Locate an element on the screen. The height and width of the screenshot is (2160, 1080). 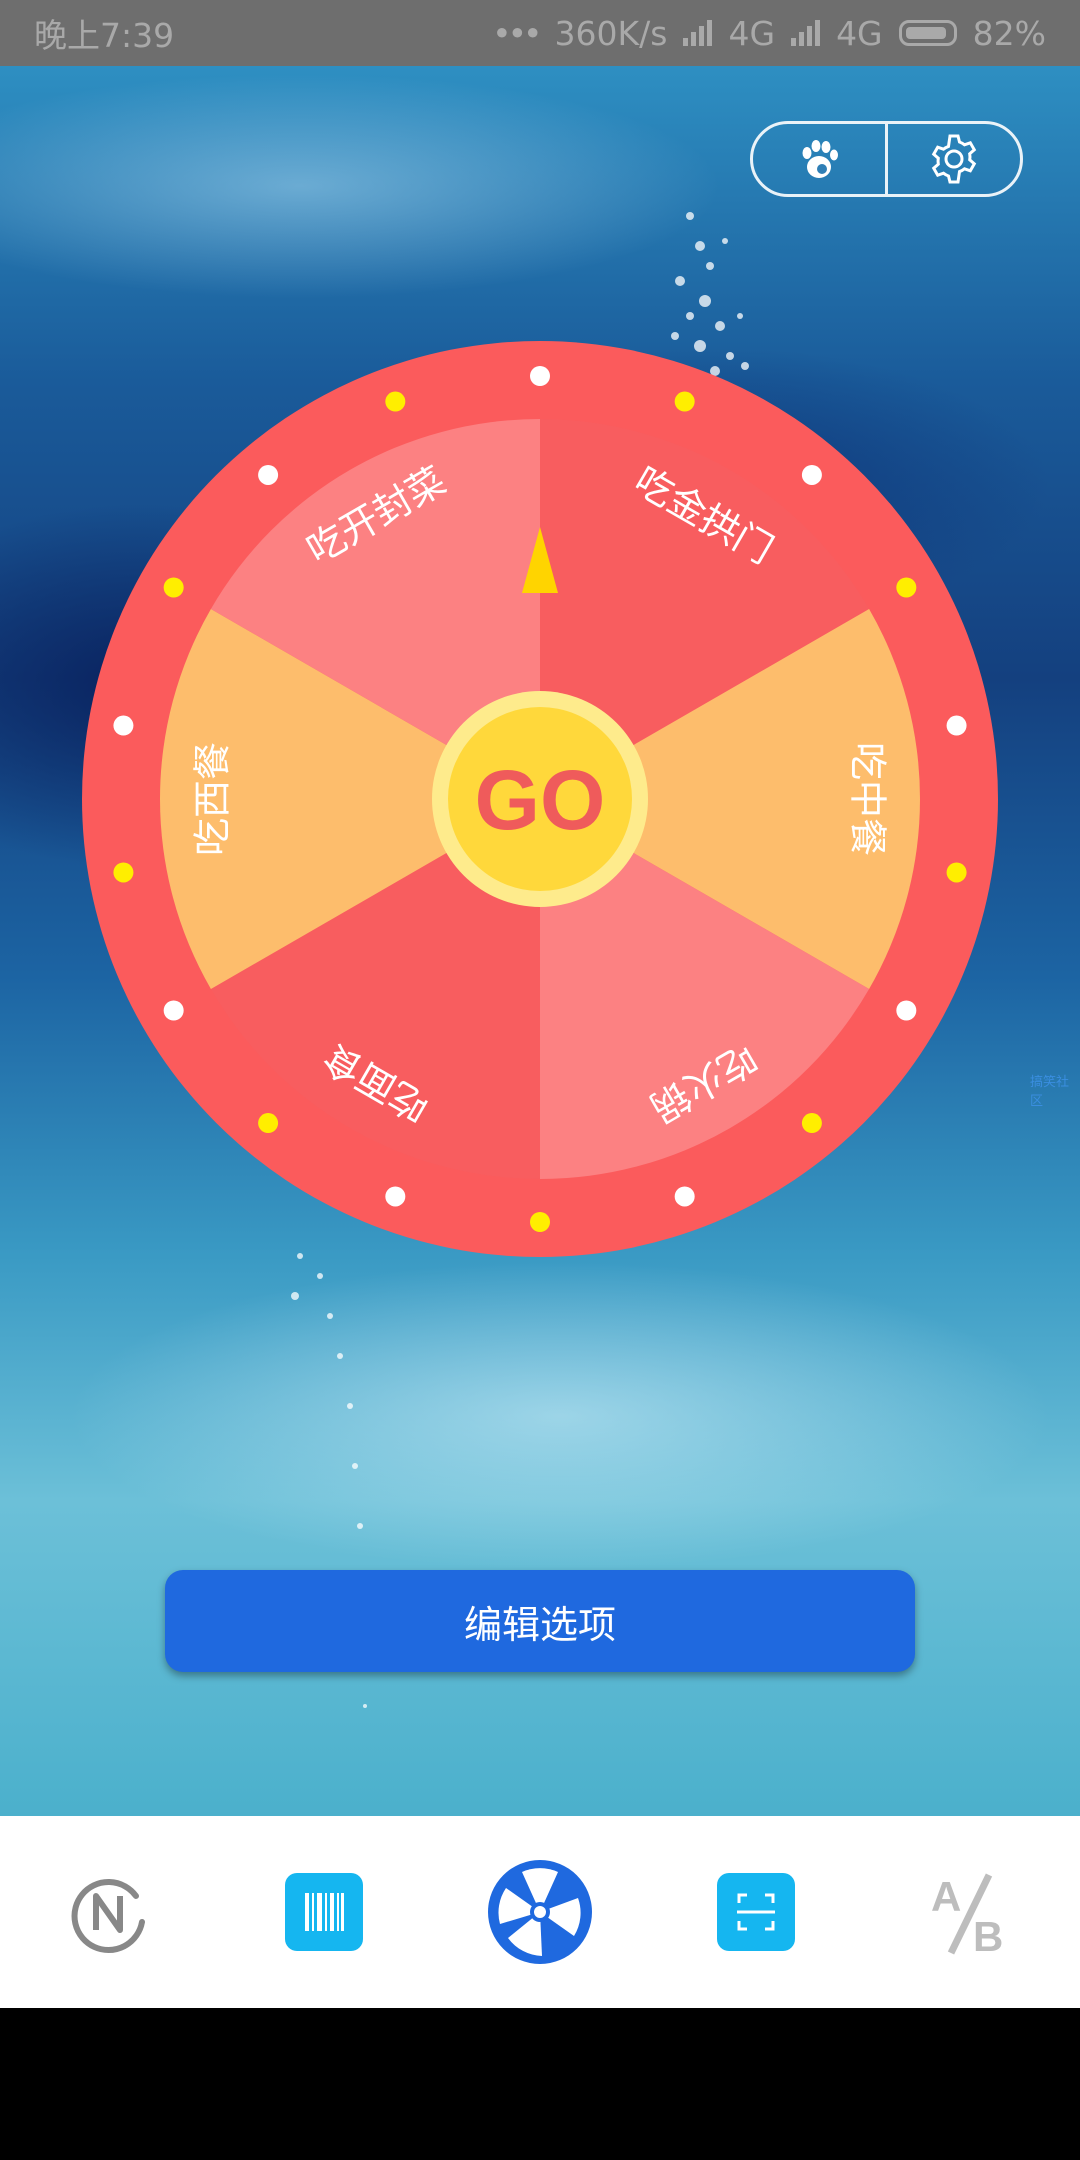
wheel-segment-label: 吃中餐 is located at coordinates (868, 799).